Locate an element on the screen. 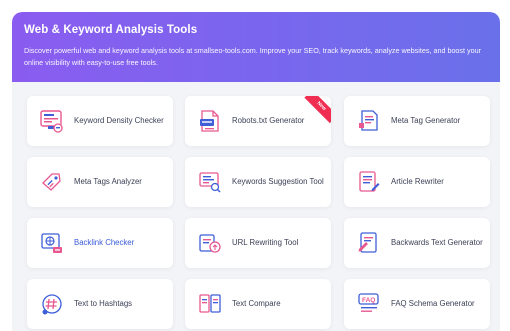  tool-card-meta-tags-analyzer: Meta Tags Analyzer is located at coordinates (100, 182).